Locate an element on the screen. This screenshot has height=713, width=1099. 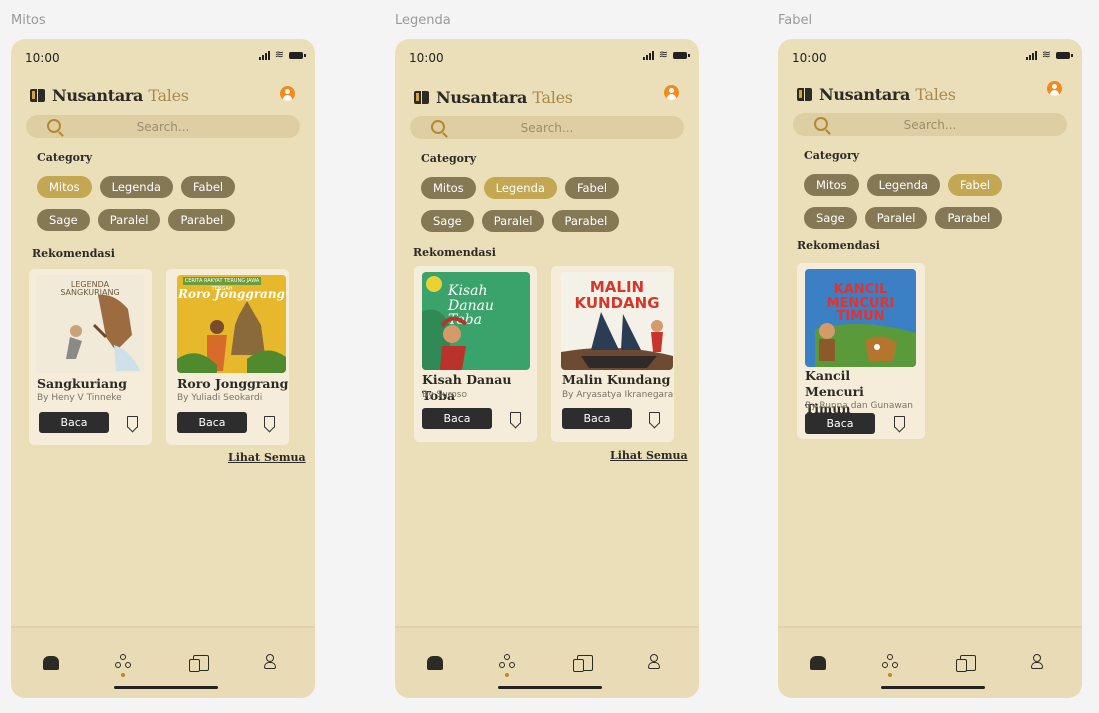
book-cover: MALIN KUNDANG is located at coordinates (617, 321).